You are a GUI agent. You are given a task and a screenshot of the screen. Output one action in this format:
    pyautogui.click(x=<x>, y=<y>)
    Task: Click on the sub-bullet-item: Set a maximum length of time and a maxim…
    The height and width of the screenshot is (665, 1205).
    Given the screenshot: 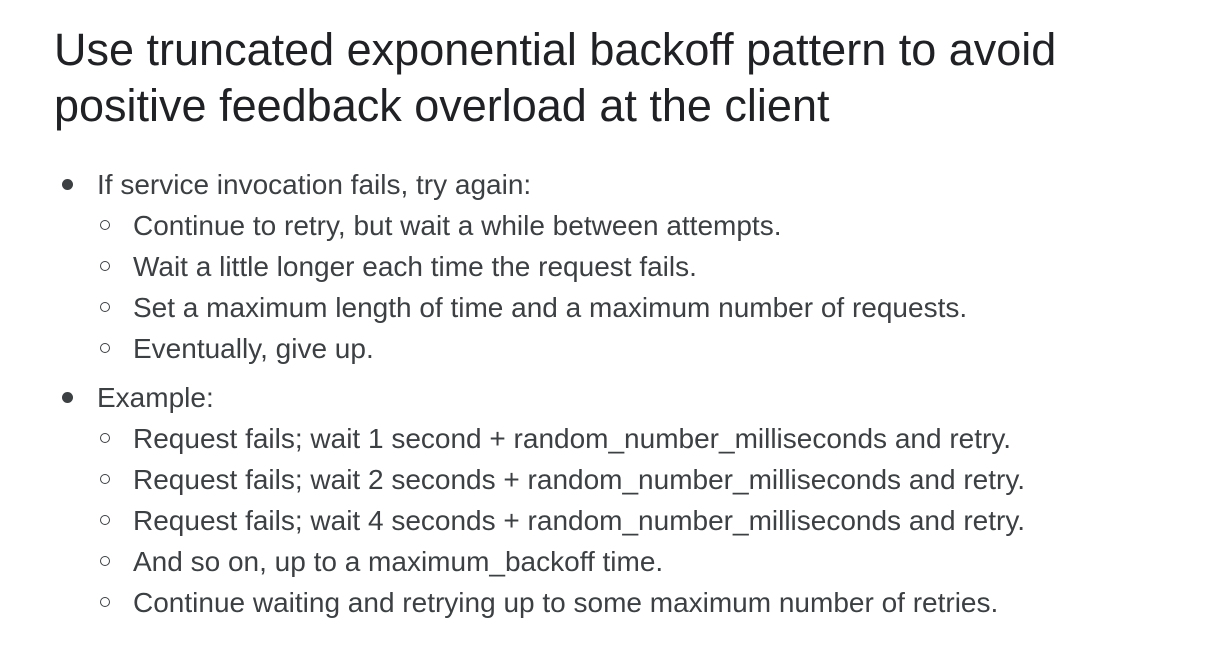 What is the action you would take?
    pyautogui.click(x=609, y=307)
    